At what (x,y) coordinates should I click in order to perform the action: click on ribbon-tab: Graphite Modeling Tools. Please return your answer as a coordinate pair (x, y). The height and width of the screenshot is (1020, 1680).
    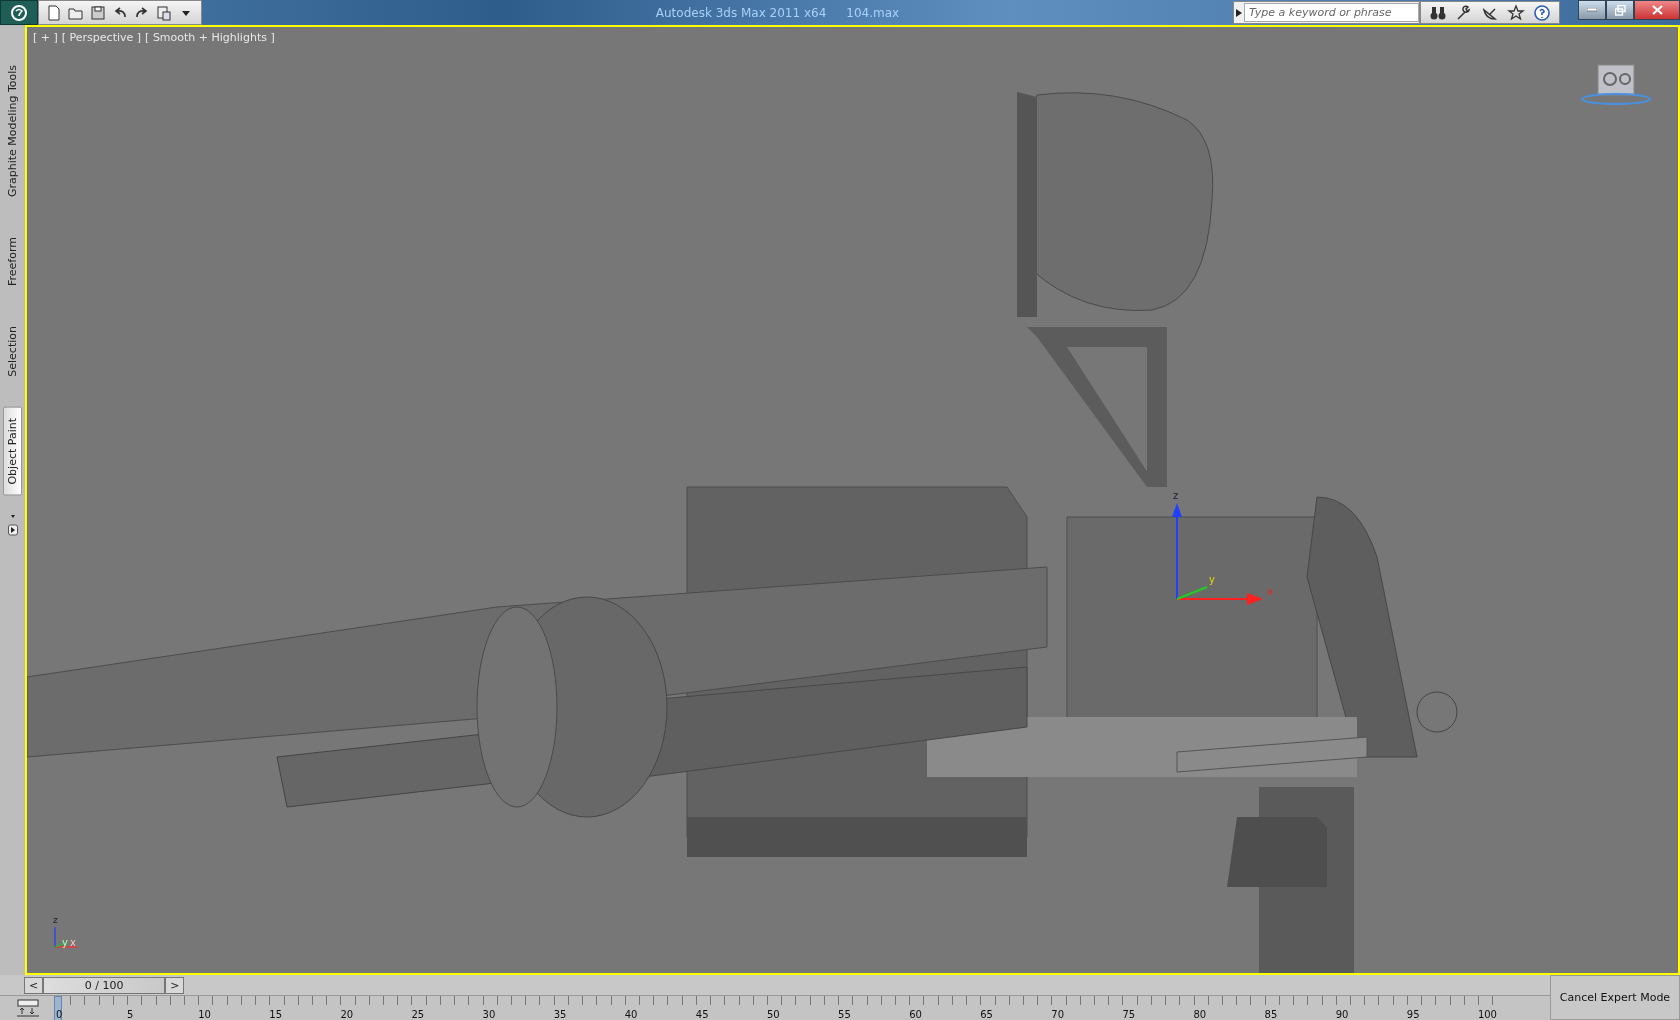
    Looking at the image, I should click on (12, 131).